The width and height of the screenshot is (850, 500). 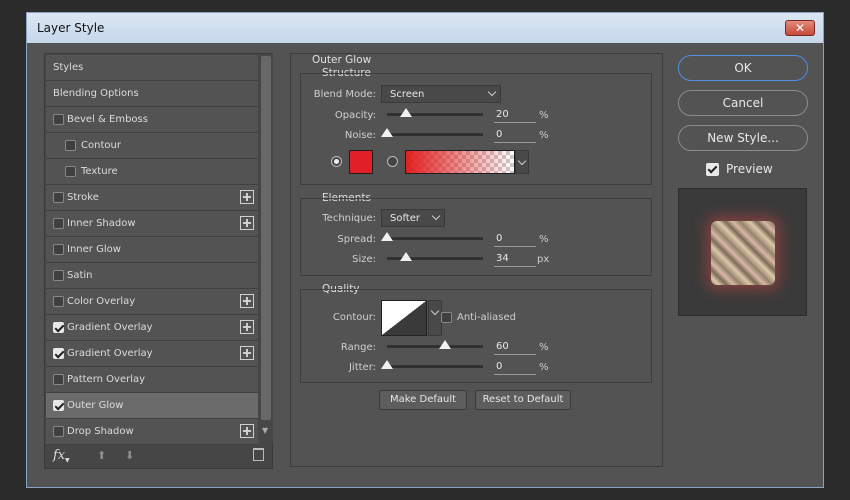 I want to click on noise-slider-handle, so click(x=387, y=132).